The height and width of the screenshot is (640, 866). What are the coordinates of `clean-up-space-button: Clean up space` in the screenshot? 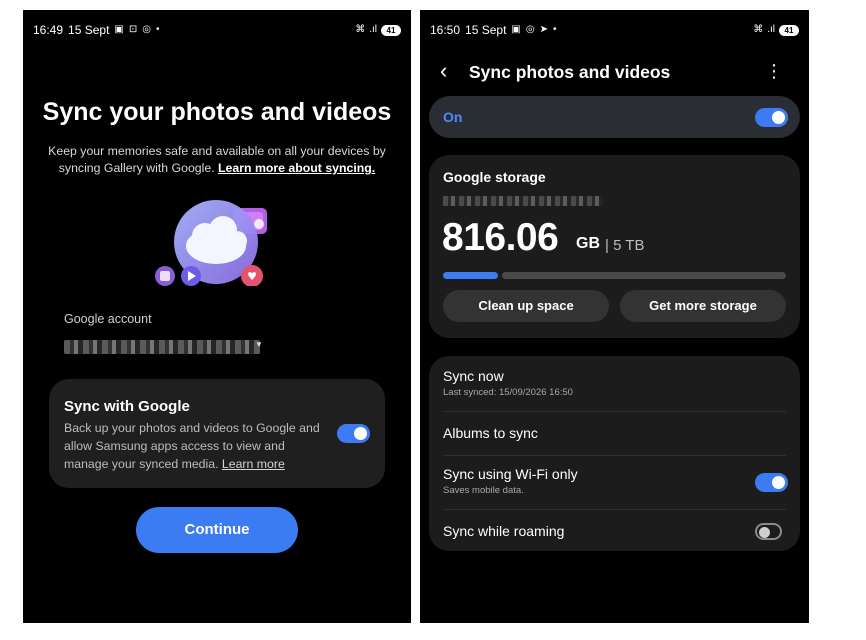 It's located at (526, 306).